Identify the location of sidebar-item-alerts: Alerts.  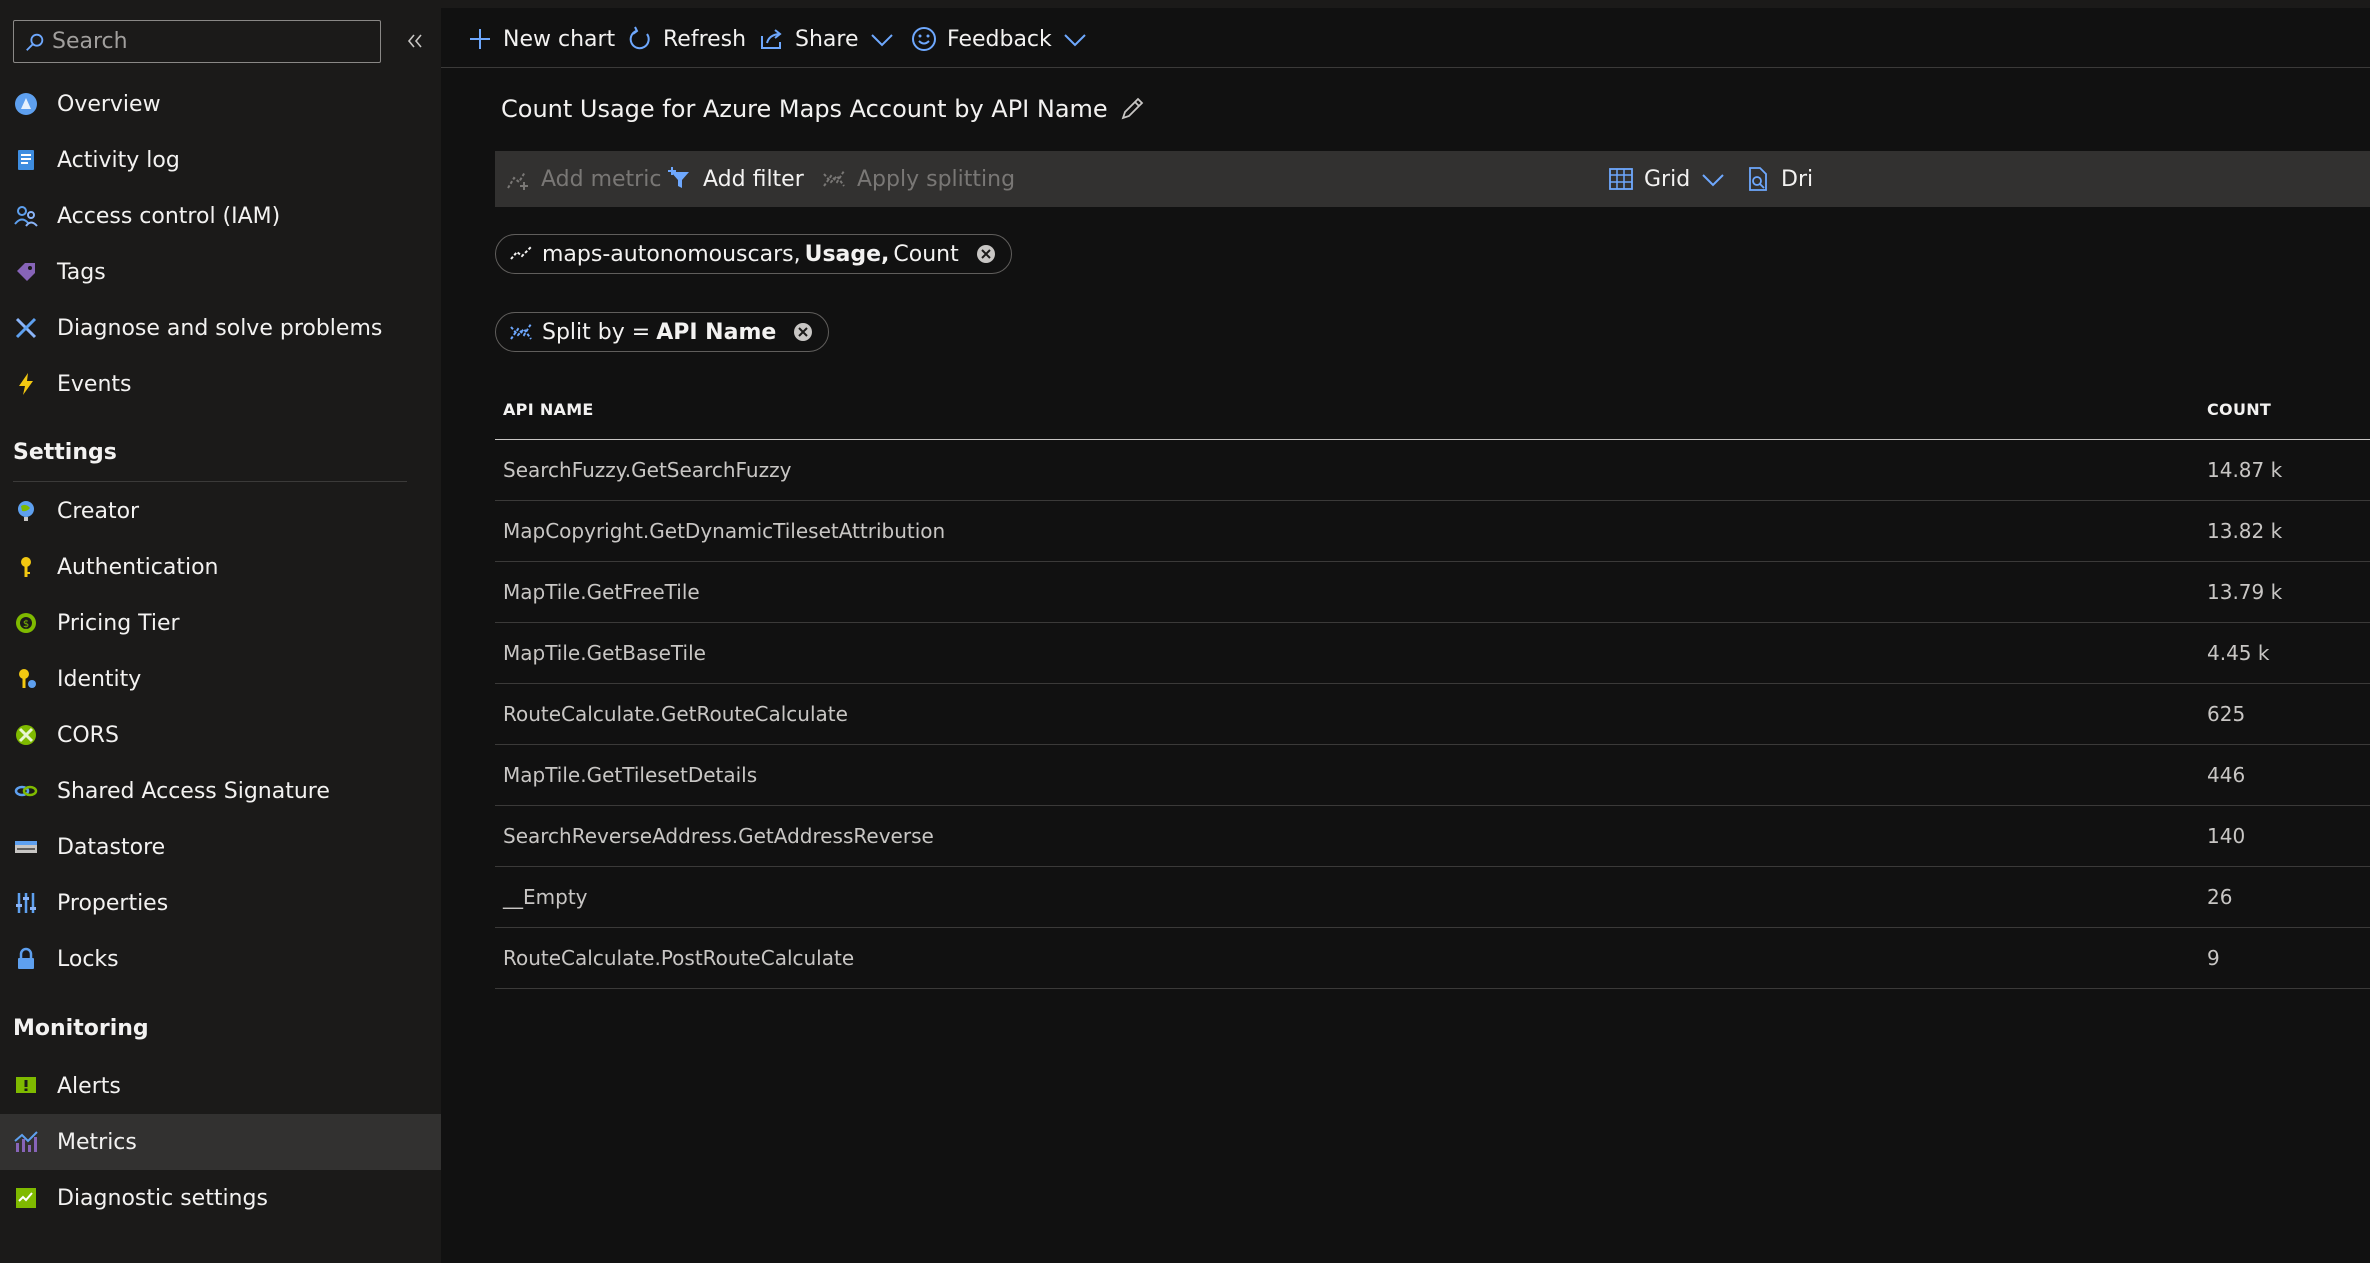
(220, 1086).